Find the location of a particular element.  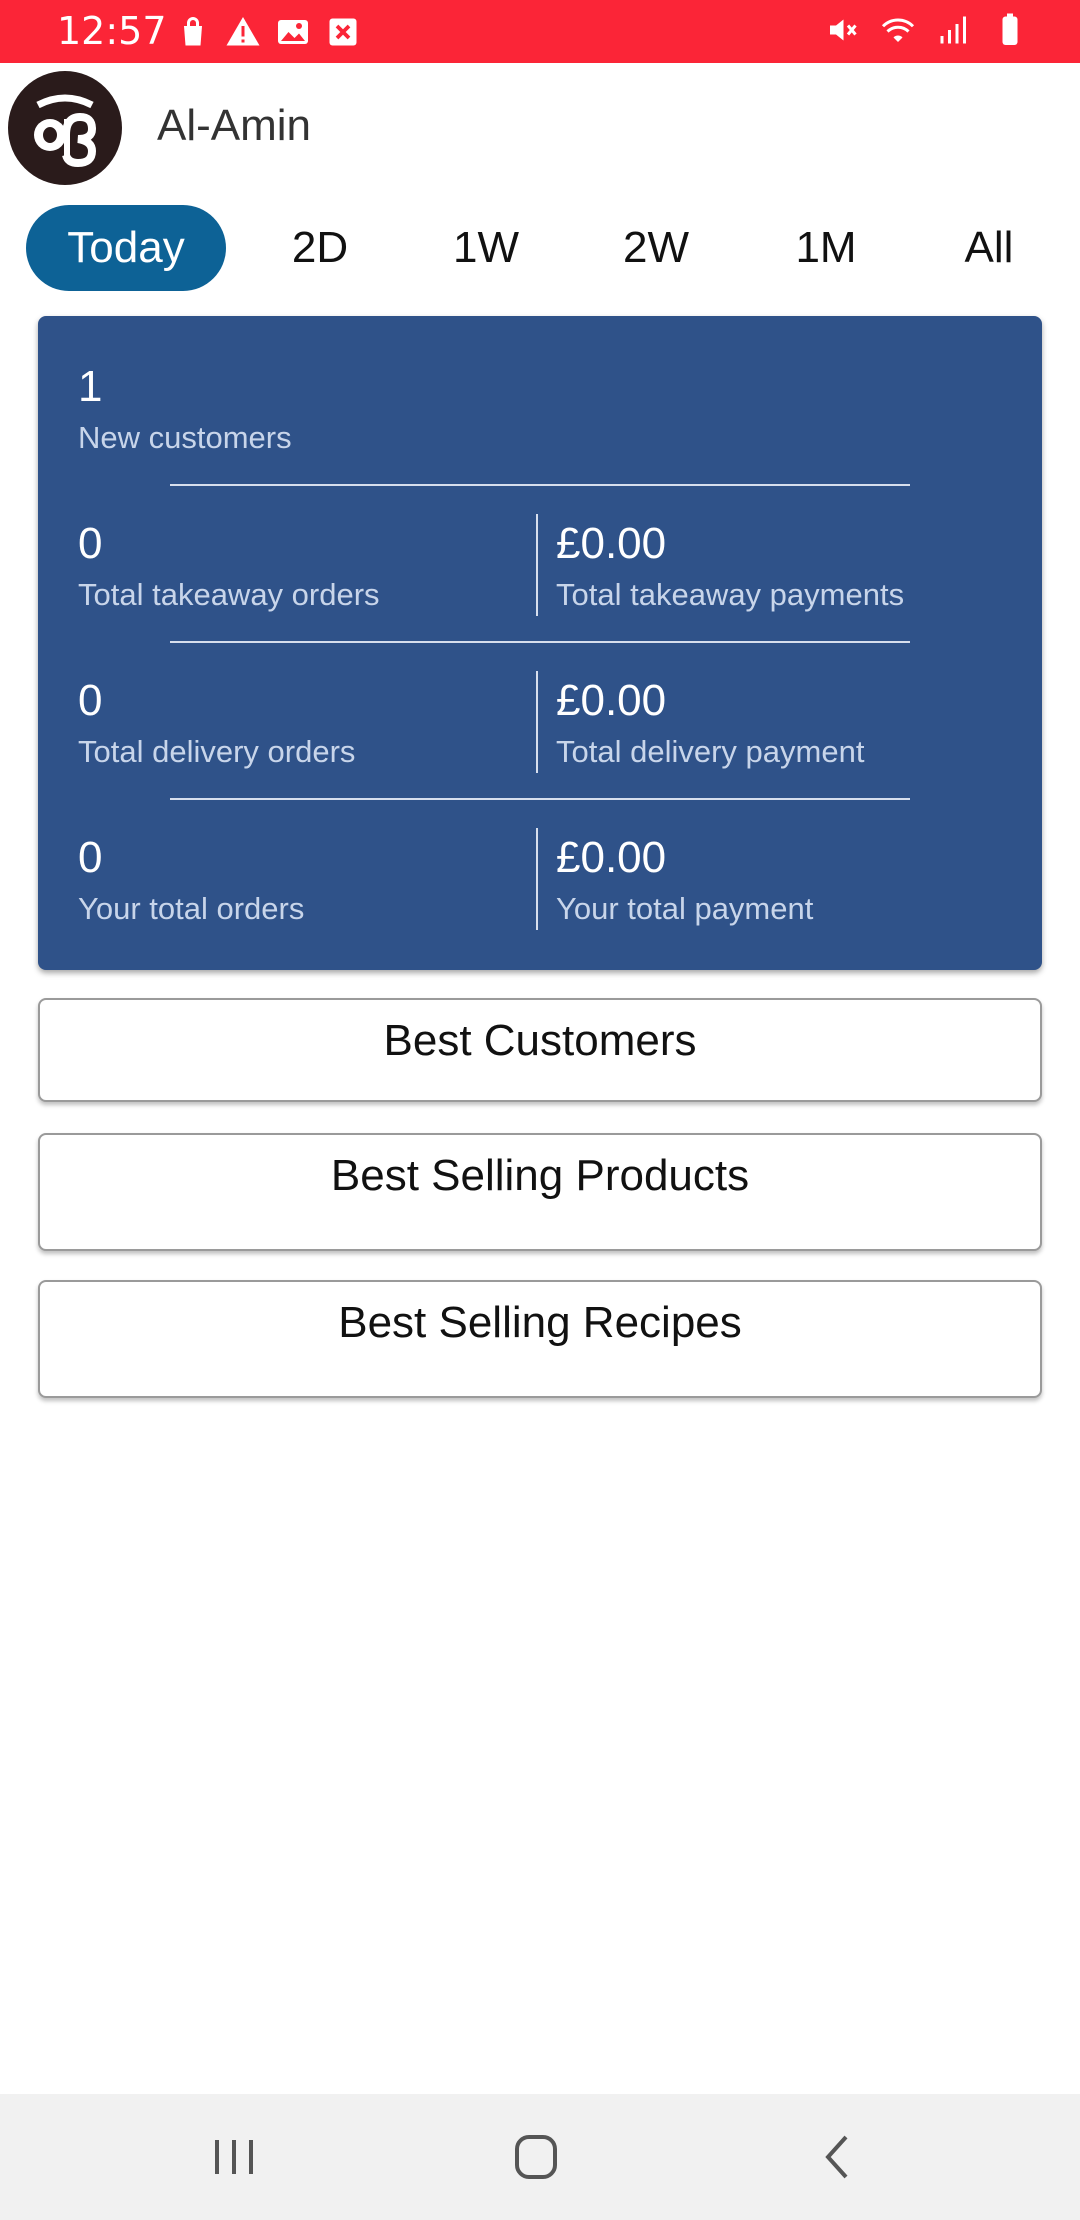

takeaway-payments-label: Total takeaway payments is located at coordinates (730, 594).